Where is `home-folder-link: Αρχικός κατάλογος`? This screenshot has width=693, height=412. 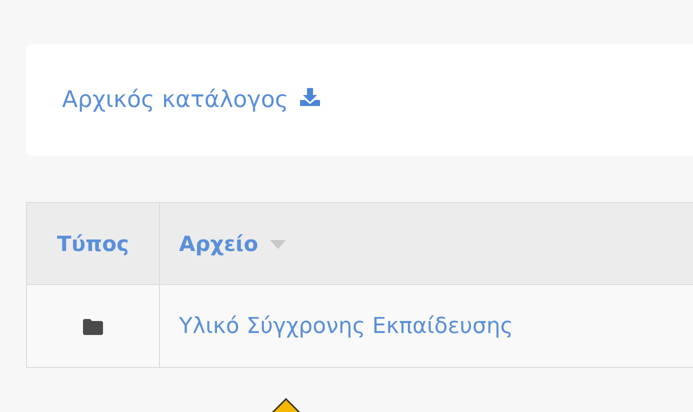
home-folder-link: Αρχικός κατάλογος is located at coordinates (175, 100).